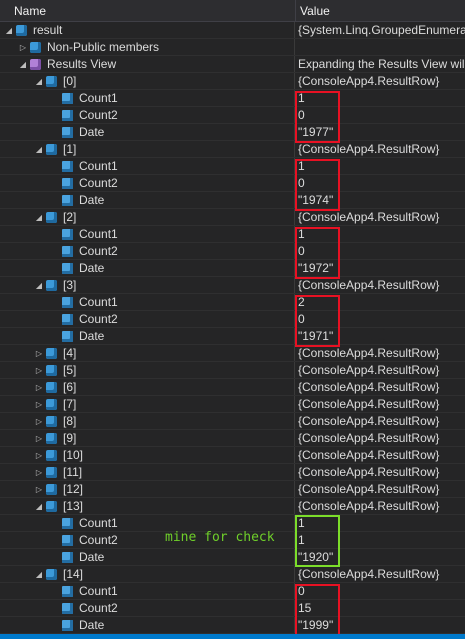 The width and height of the screenshot is (465, 639). I want to click on variable-value: {System.Linq.GroupedEnumera, so click(381, 30).